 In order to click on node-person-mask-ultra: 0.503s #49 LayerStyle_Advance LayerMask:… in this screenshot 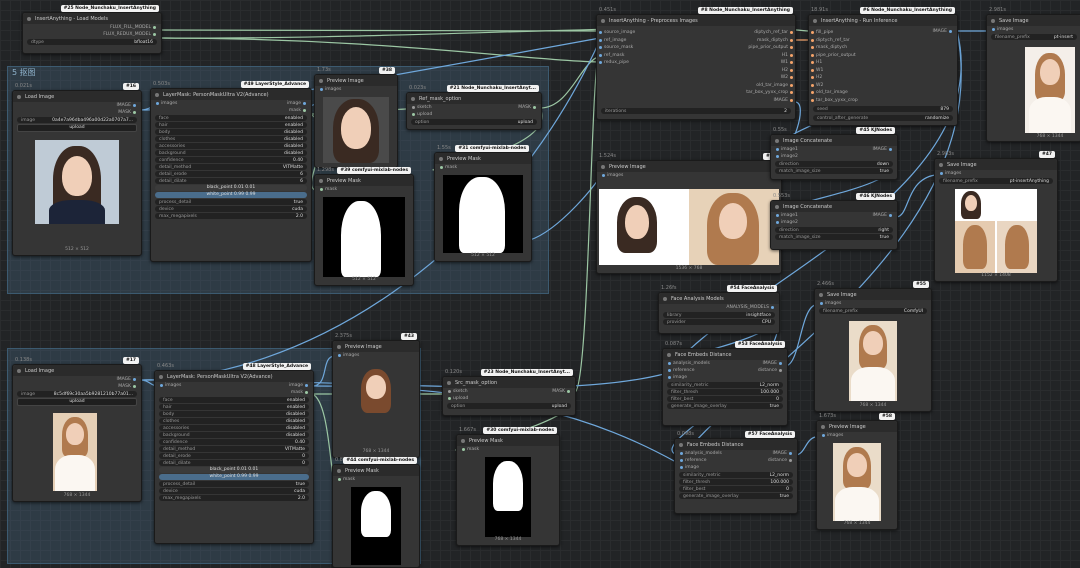, I will do `click(231, 171)`.